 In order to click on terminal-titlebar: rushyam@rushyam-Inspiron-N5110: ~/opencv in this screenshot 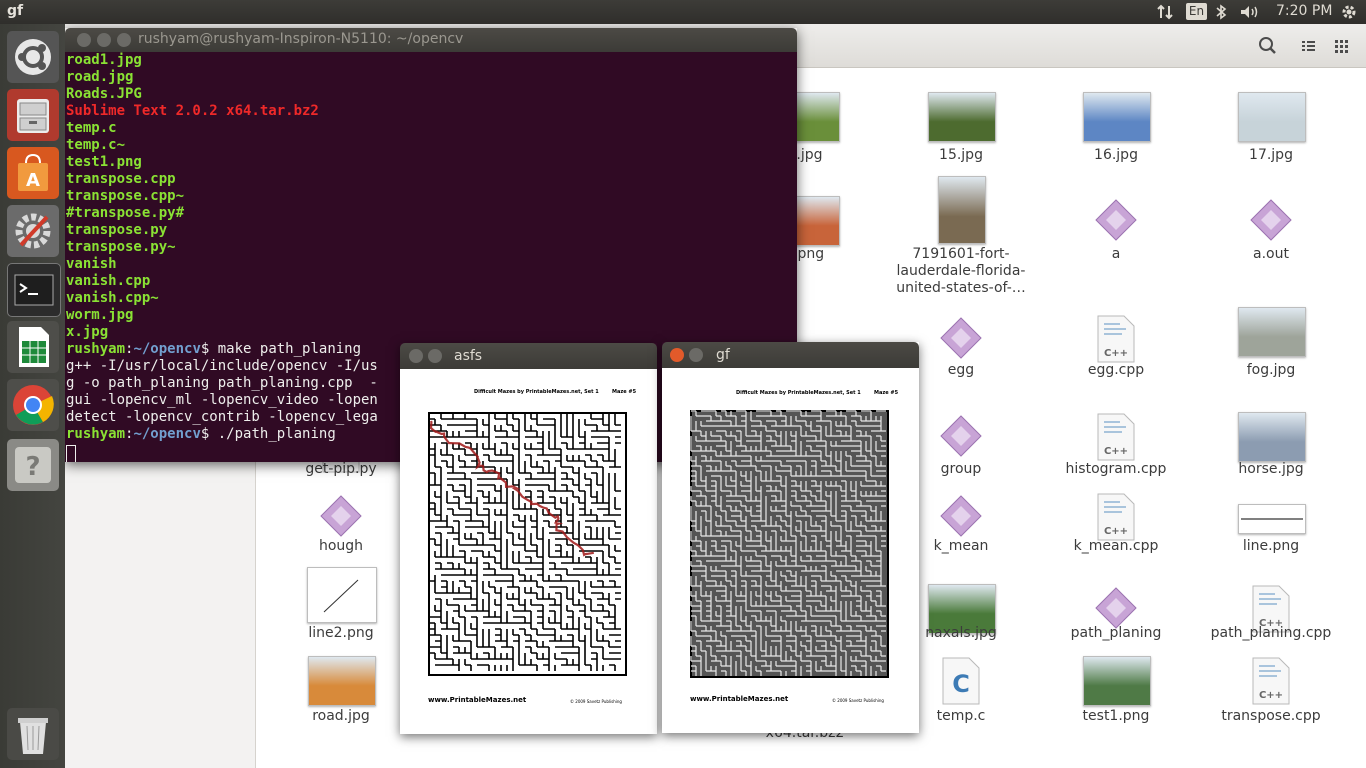, I will do `click(431, 40)`.